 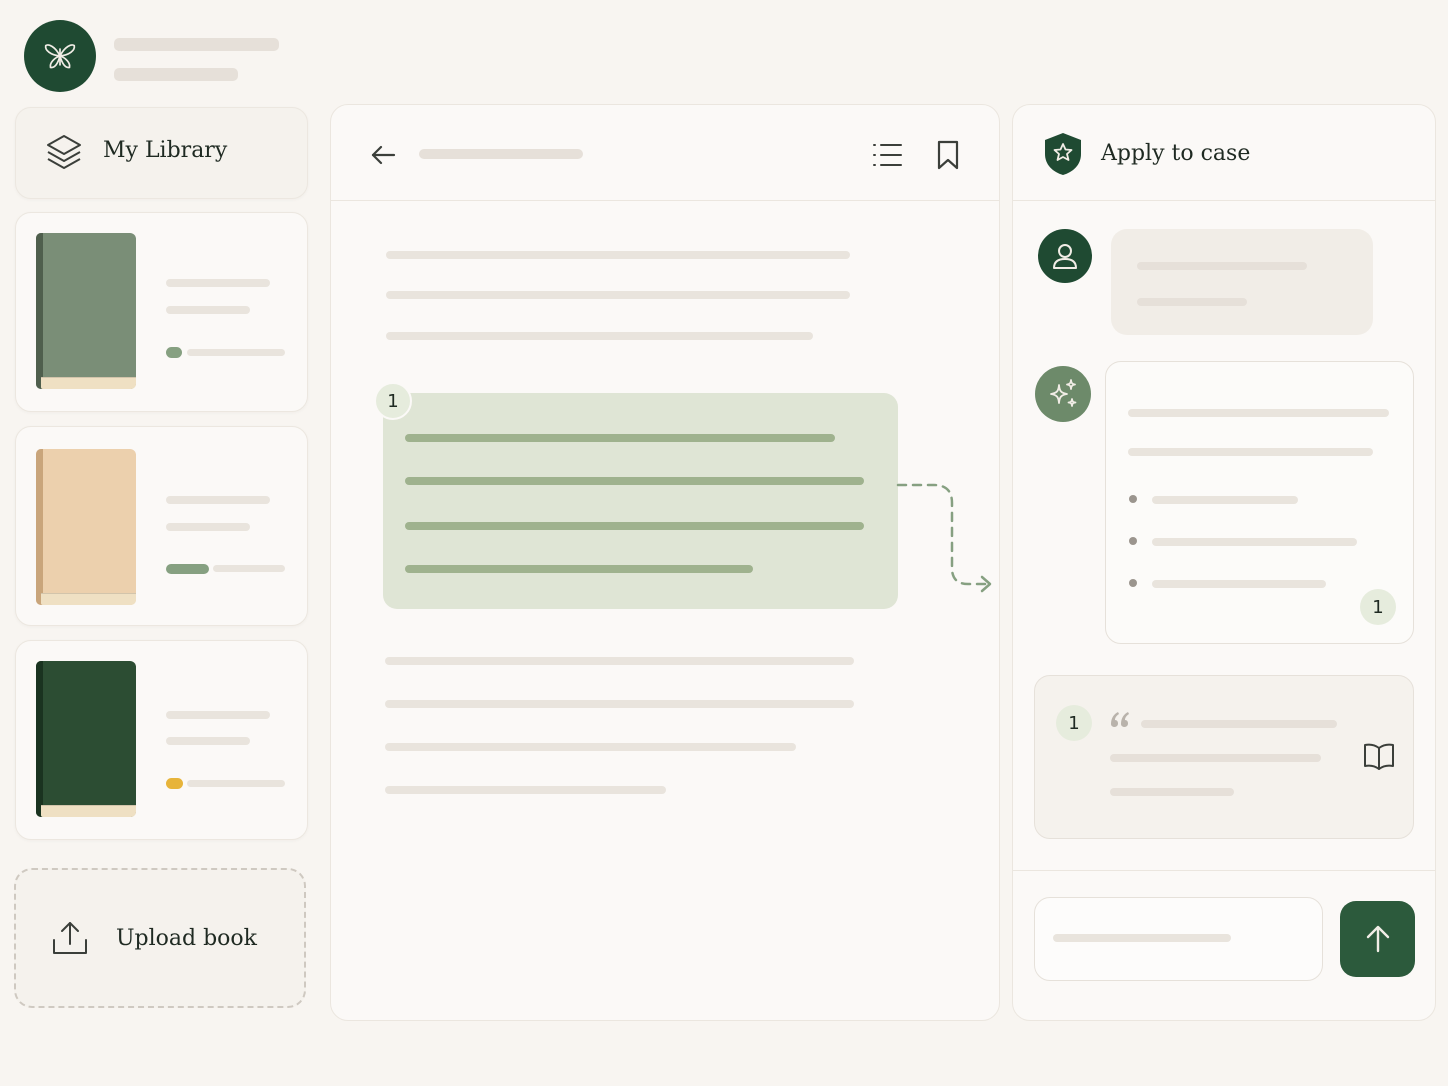 What do you see at coordinates (1378, 607) in the screenshot?
I see `answer-citation-badge: 1` at bounding box center [1378, 607].